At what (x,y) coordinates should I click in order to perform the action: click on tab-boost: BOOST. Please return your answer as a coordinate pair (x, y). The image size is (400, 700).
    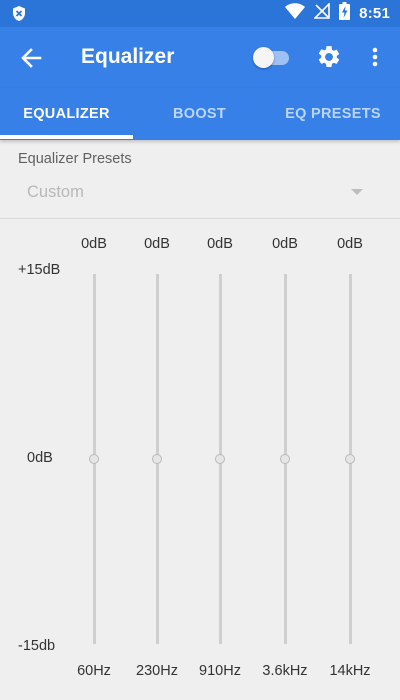
    Looking at the image, I should click on (199, 114).